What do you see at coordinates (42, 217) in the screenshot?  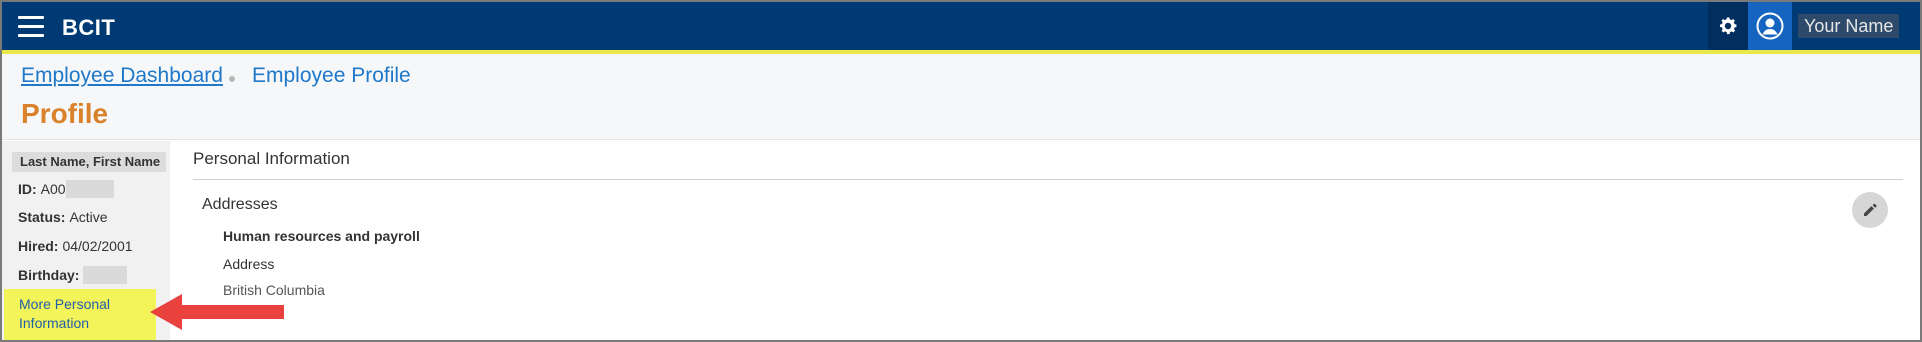 I see `employee-status-label: Status:` at bounding box center [42, 217].